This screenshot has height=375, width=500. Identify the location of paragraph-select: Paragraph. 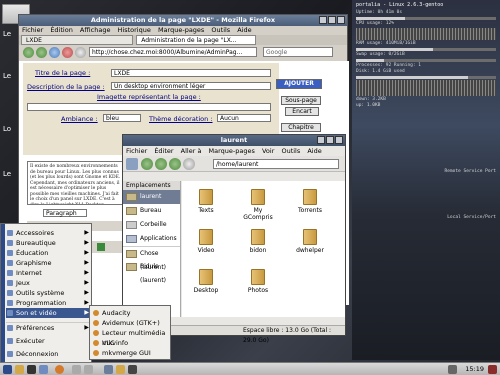
(65, 213).